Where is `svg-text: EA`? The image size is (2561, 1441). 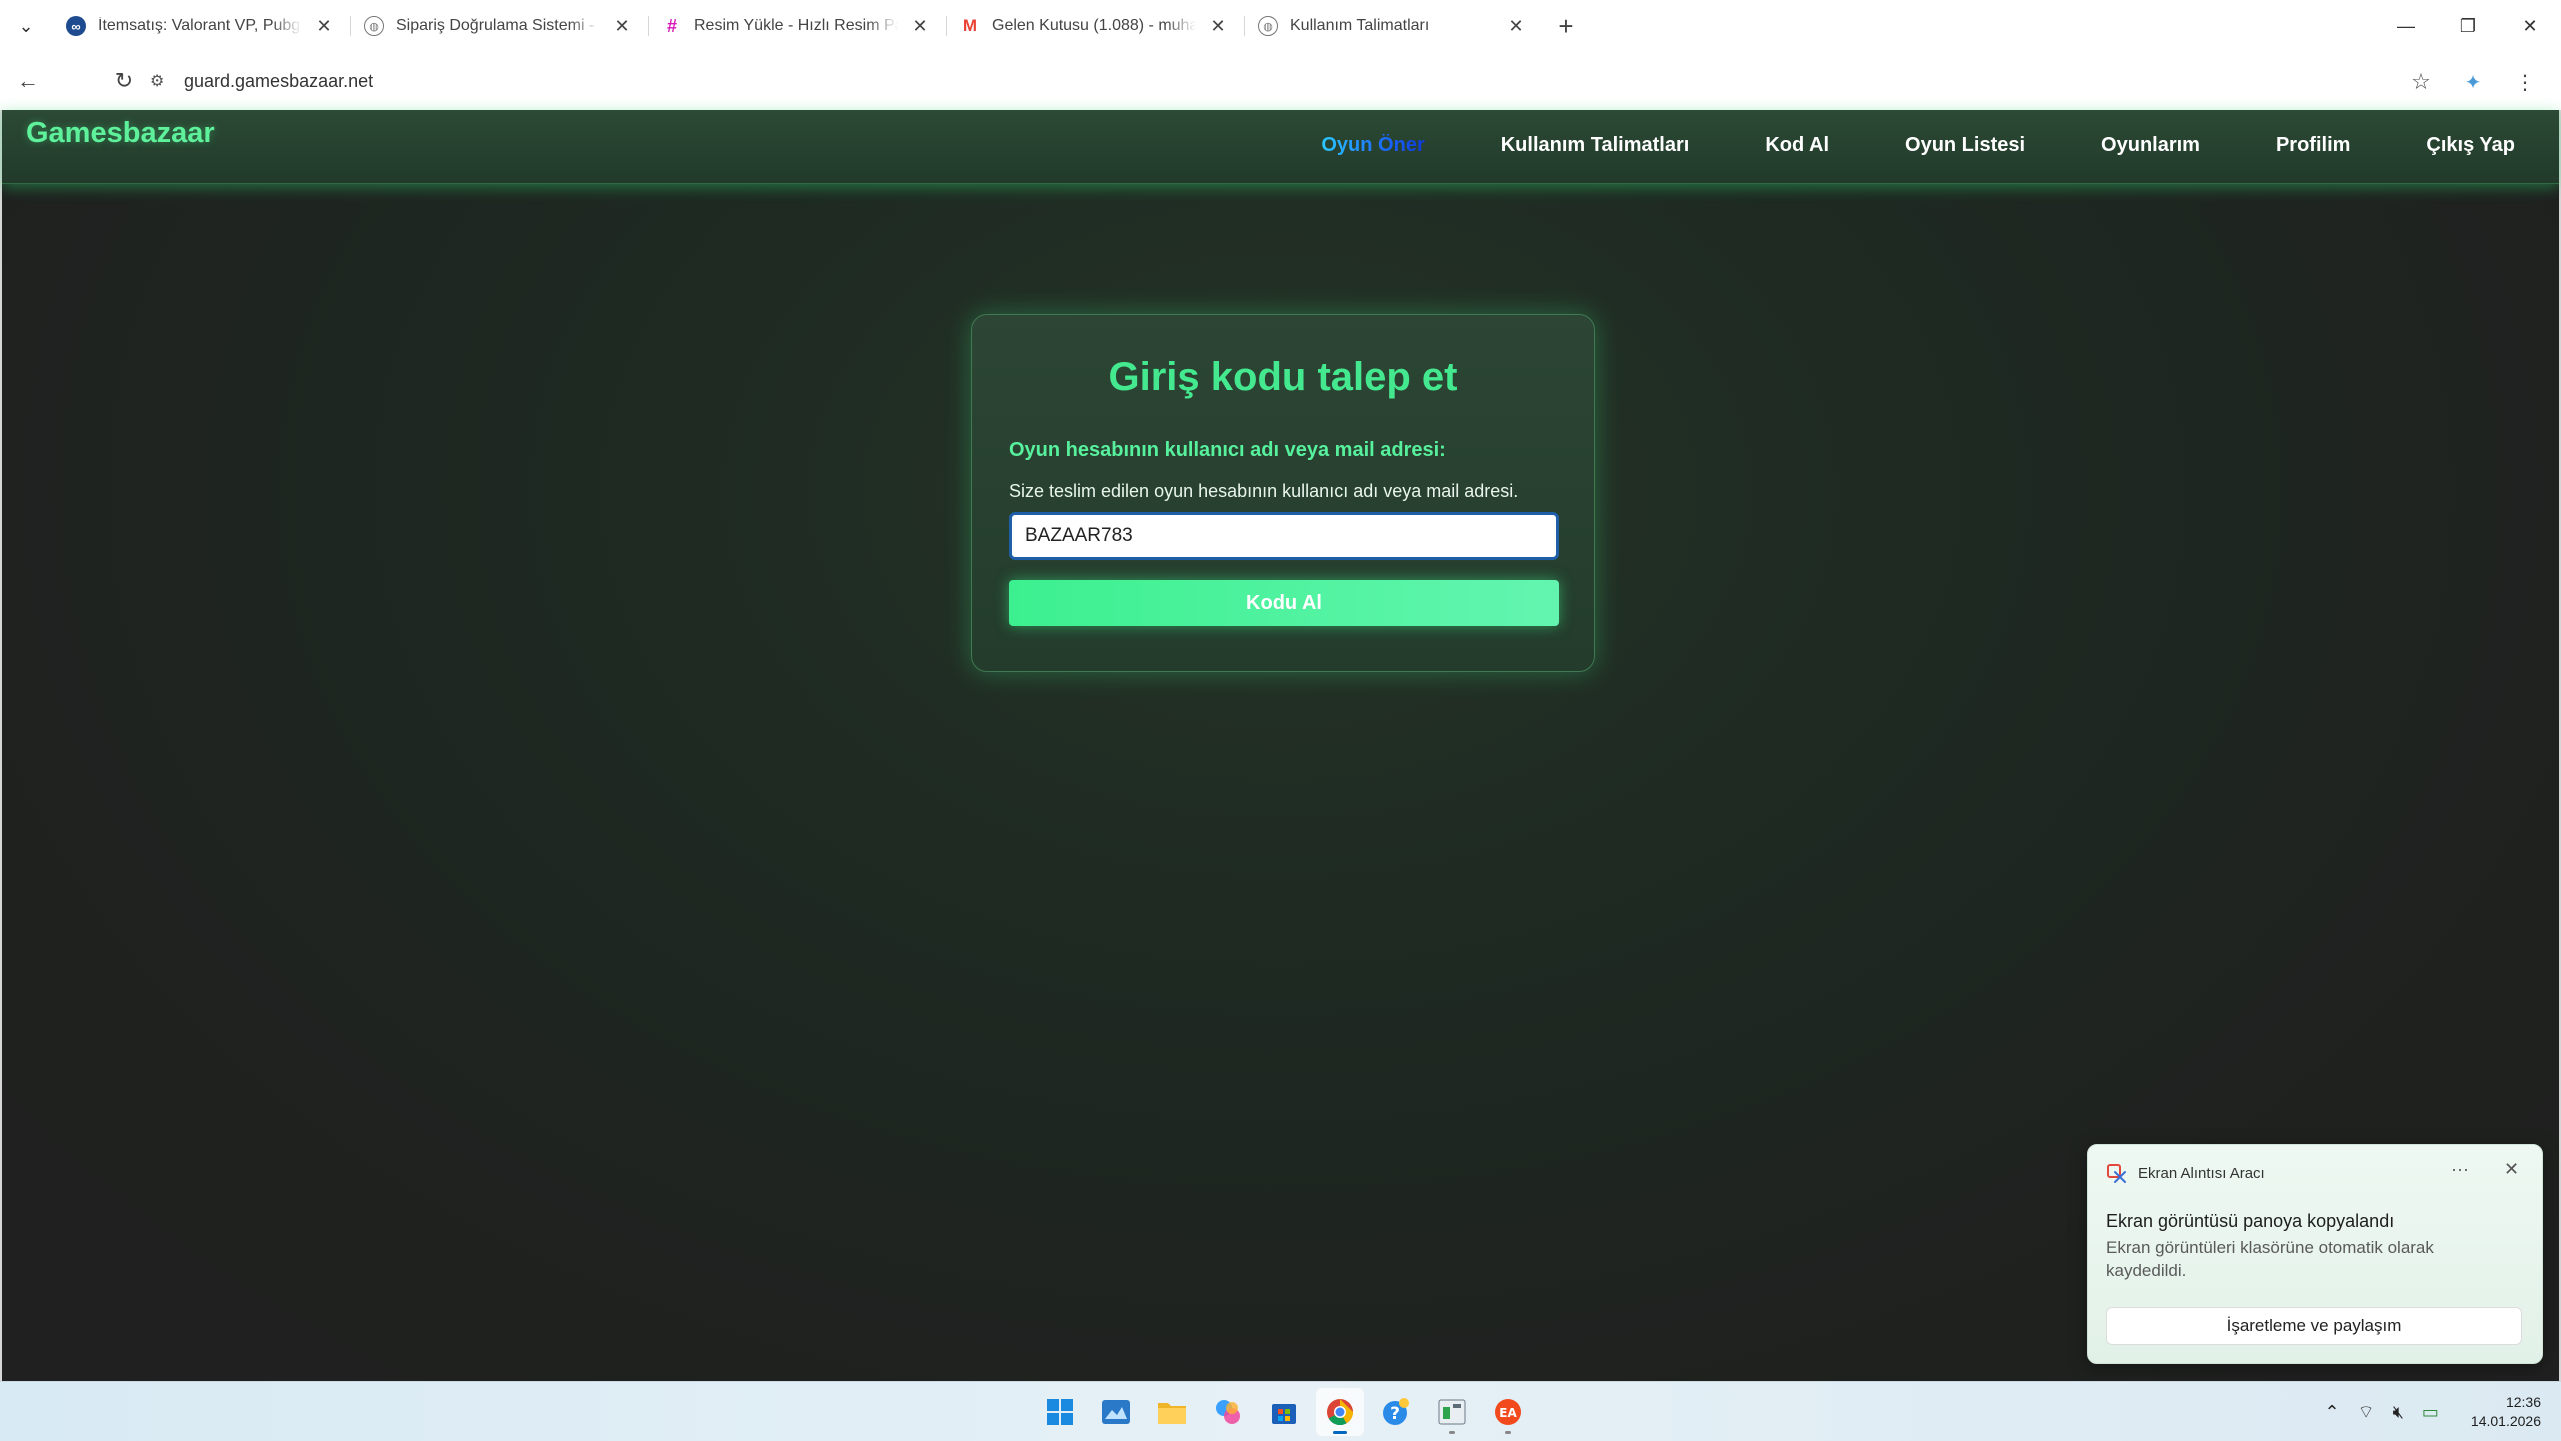
svg-text: EA is located at coordinates (1508, 1413).